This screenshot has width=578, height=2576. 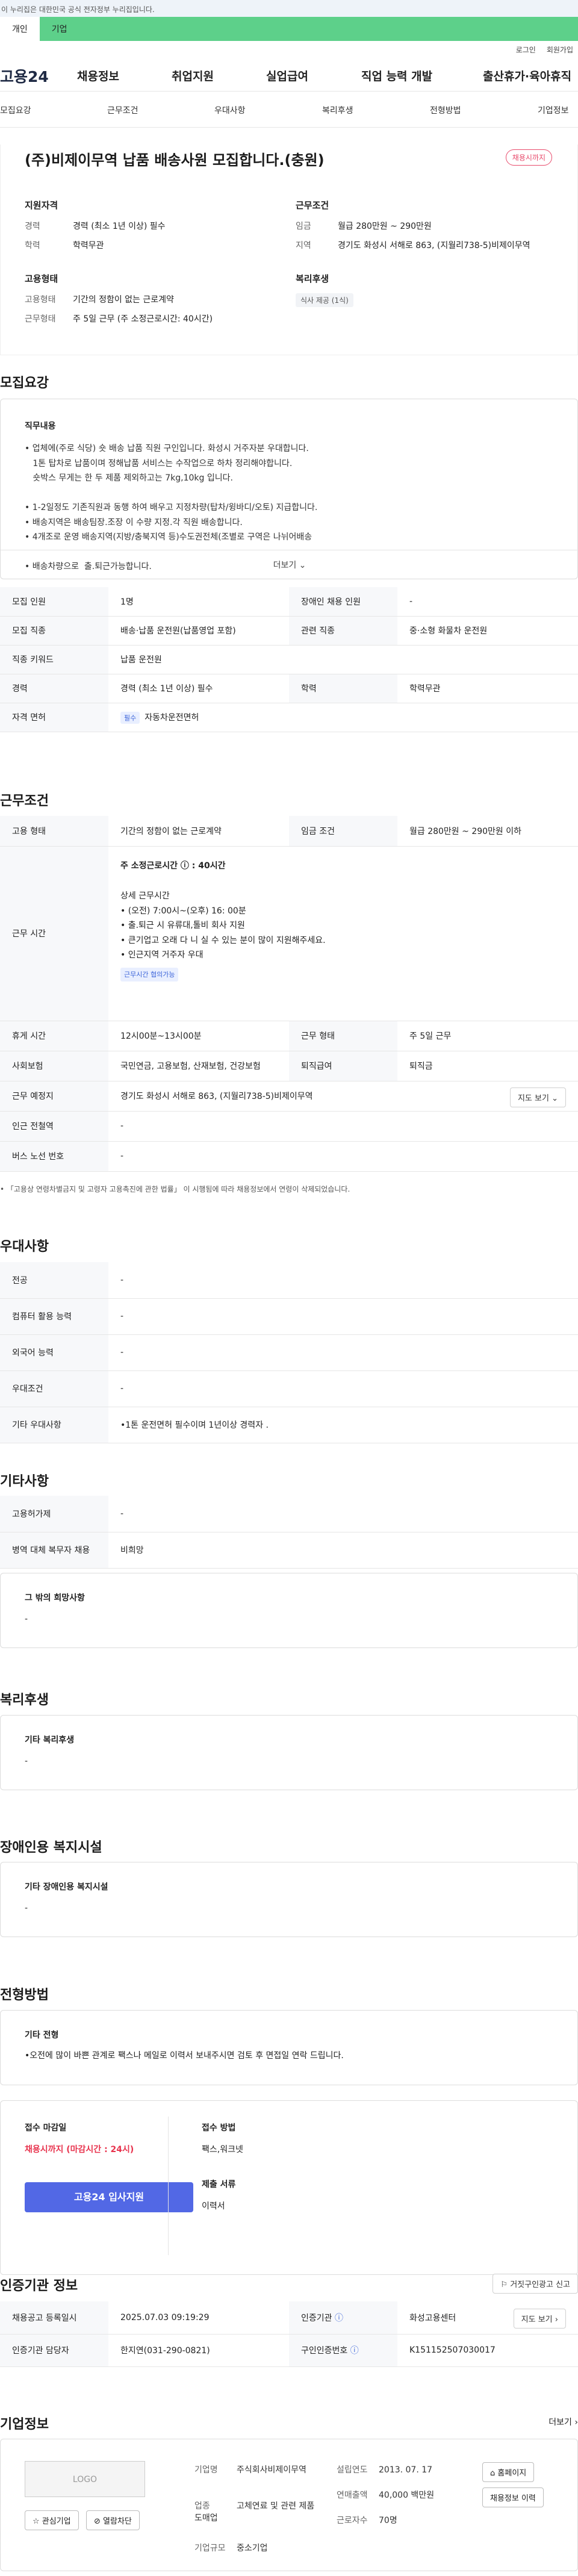 What do you see at coordinates (271, 2470) in the screenshot?
I see `name-value: 주식회사비제이무역` at bounding box center [271, 2470].